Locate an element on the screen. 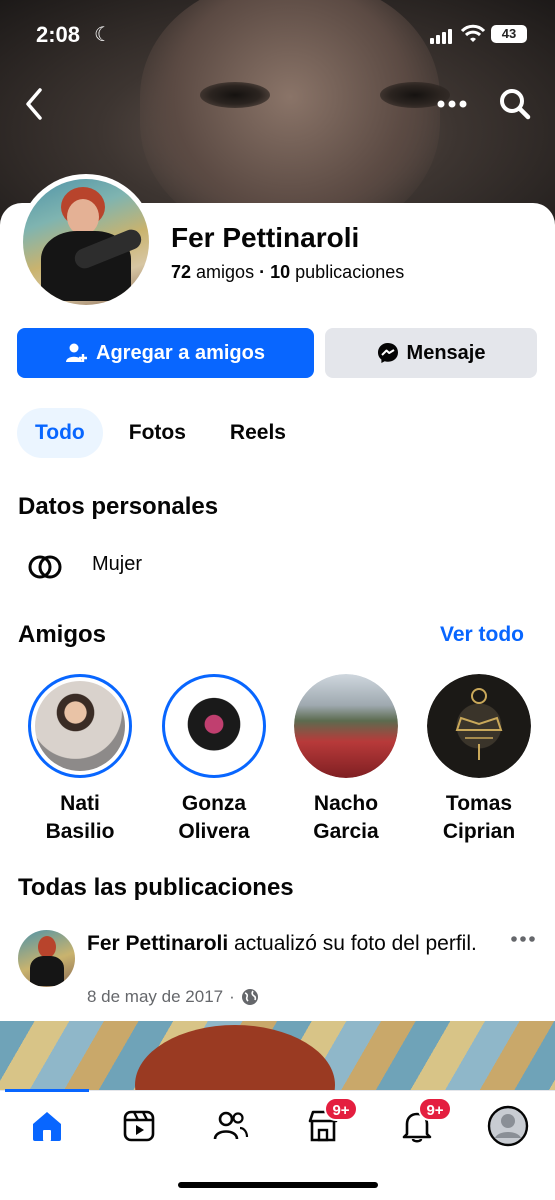 This screenshot has width=555, height=1200. post-author-name: Fer Pettinaroli is located at coordinates (157, 943).